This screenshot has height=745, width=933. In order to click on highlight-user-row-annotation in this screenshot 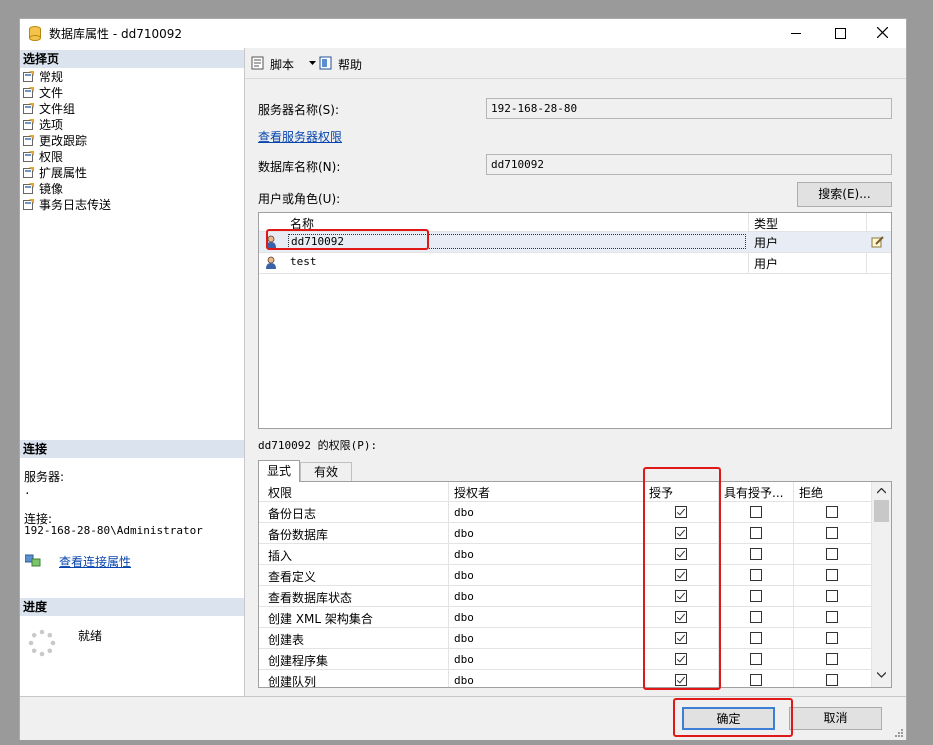, I will do `click(347, 239)`.